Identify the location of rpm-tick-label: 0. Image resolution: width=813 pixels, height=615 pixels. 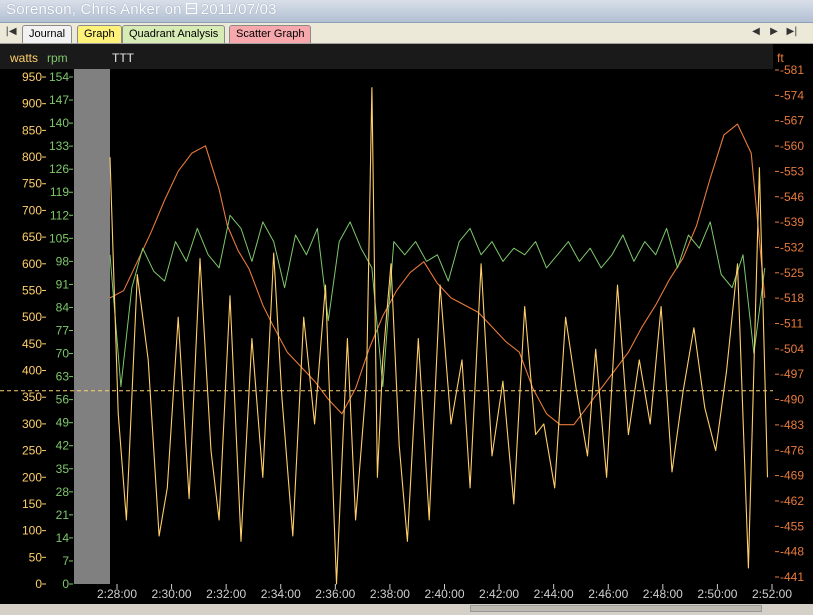
(65, 584).